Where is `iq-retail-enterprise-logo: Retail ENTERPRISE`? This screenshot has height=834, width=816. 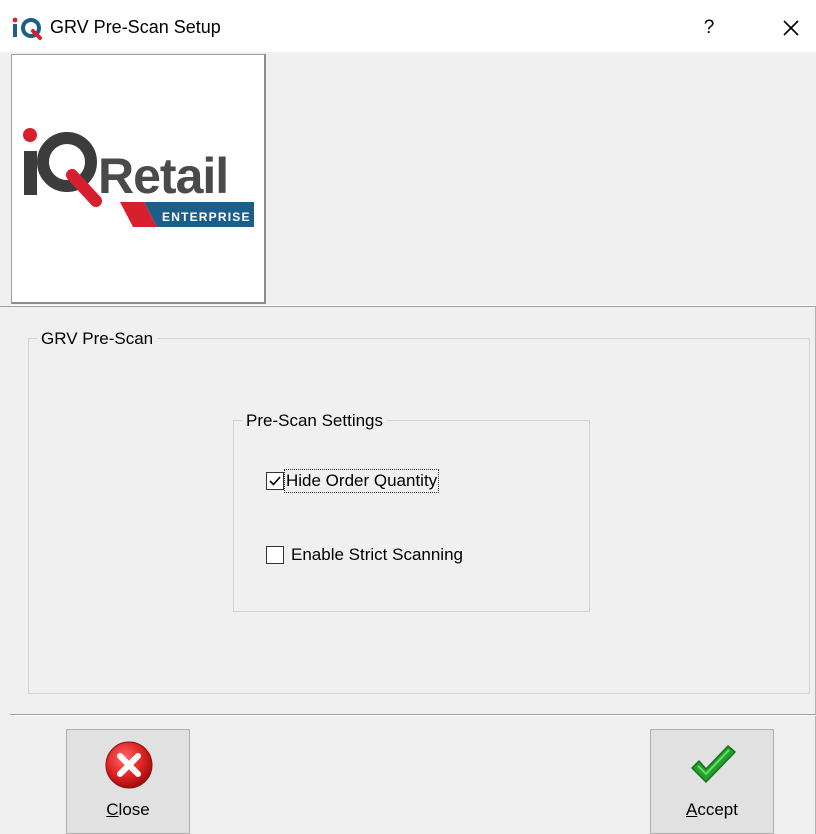
iq-retail-enterprise-logo: Retail ENTERPRISE is located at coordinates (138, 177).